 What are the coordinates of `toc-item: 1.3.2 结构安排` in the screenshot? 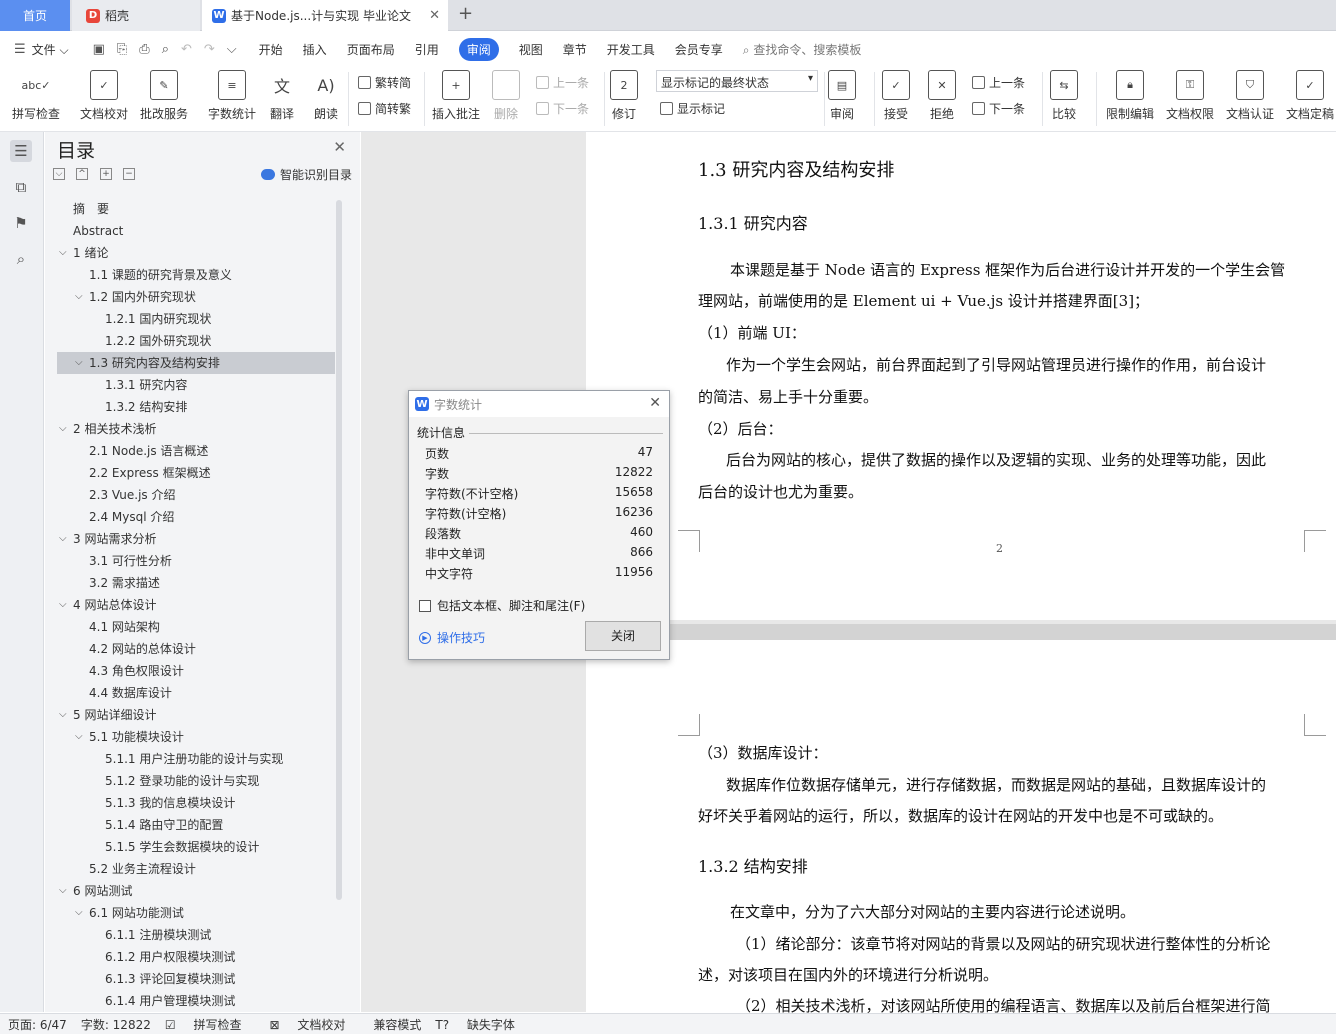 It's located at (196, 407).